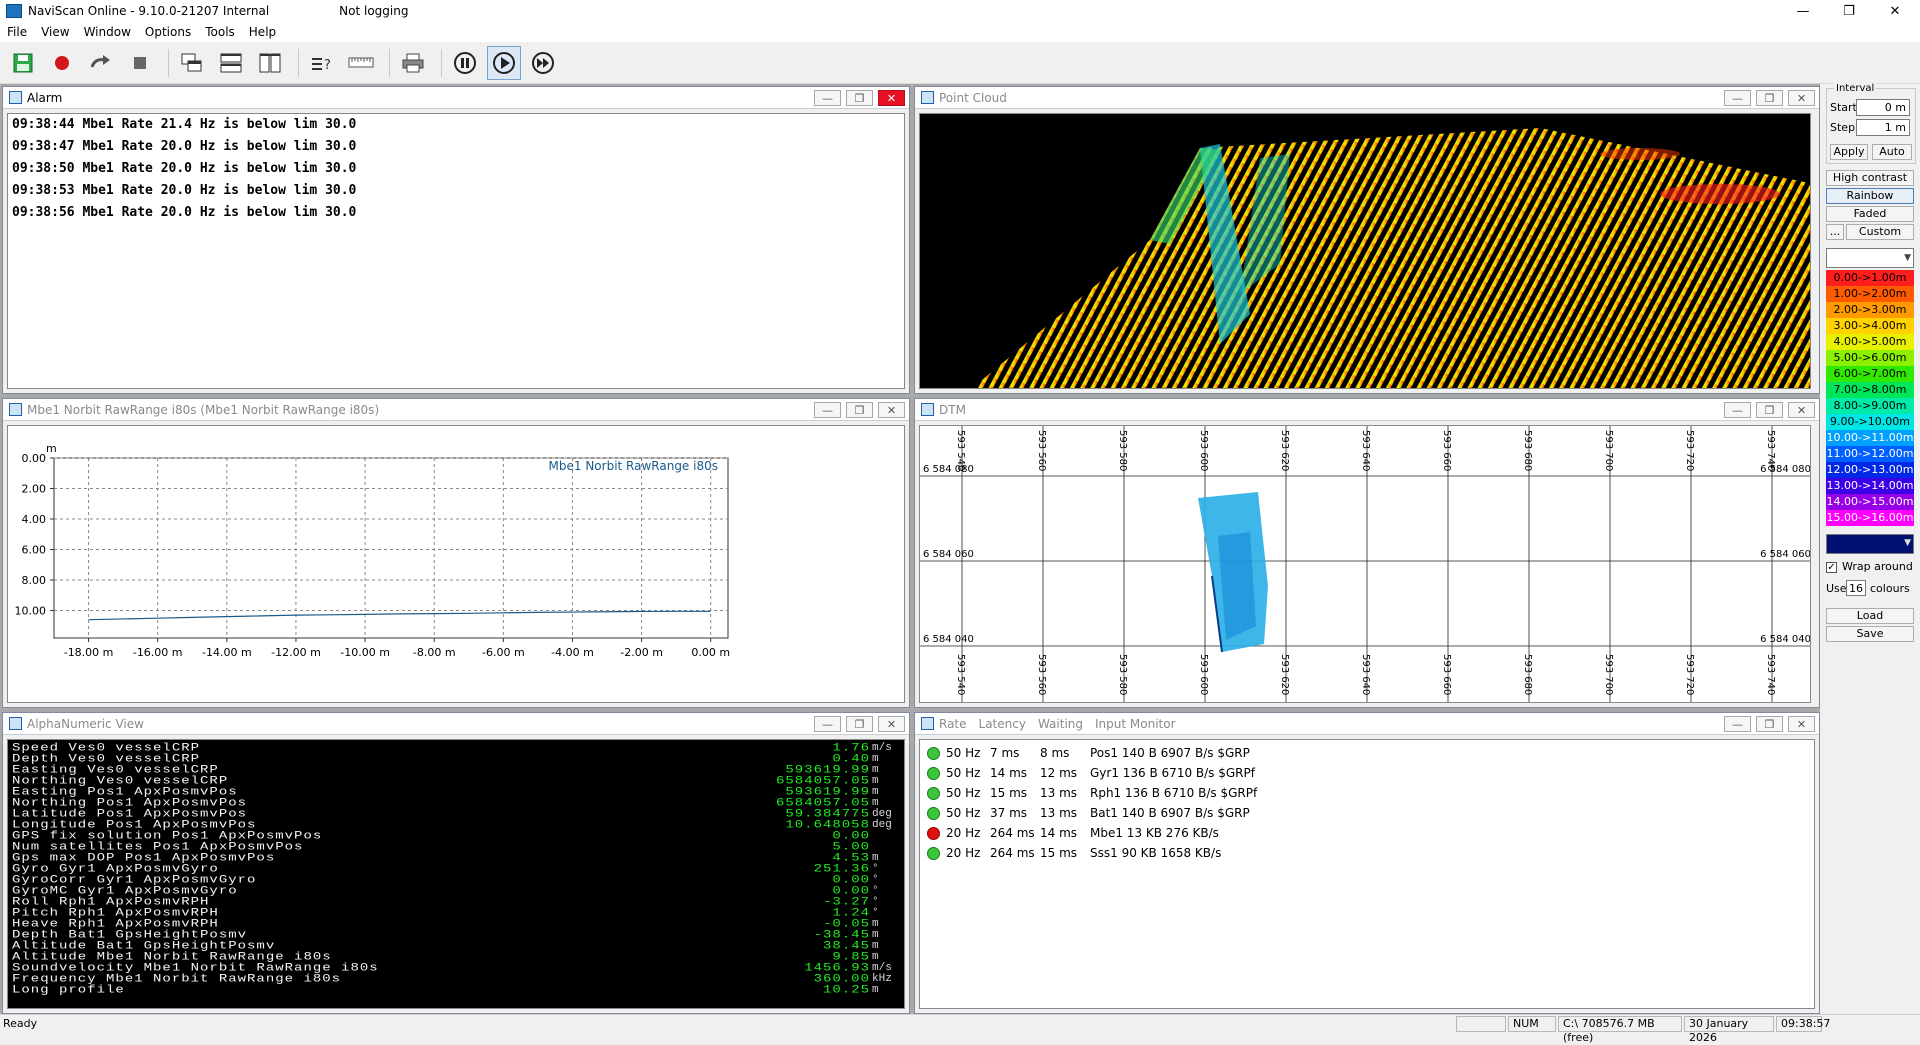  What do you see at coordinates (1870, 258) in the screenshot?
I see `palette-dropdown: ▼` at bounding box center [1870, 258].